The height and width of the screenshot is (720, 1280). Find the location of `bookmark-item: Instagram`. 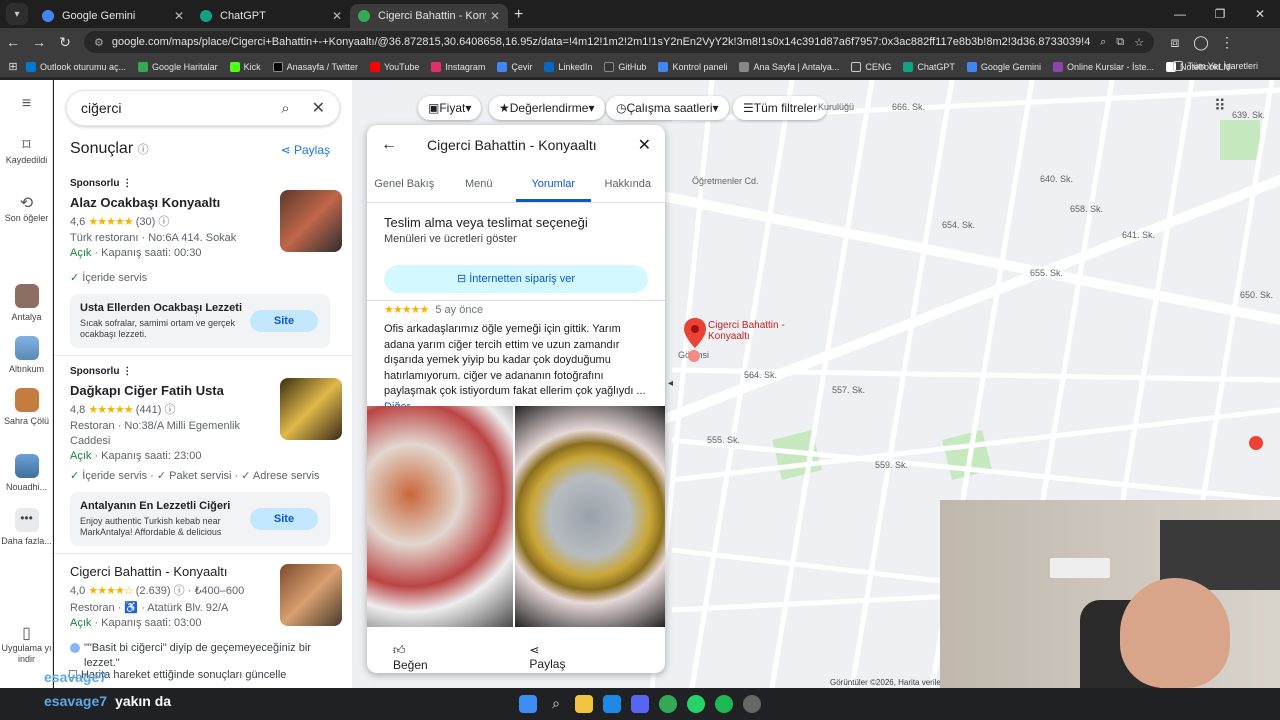

bookmark-item: Instagram is located at coordinates (458, 66).